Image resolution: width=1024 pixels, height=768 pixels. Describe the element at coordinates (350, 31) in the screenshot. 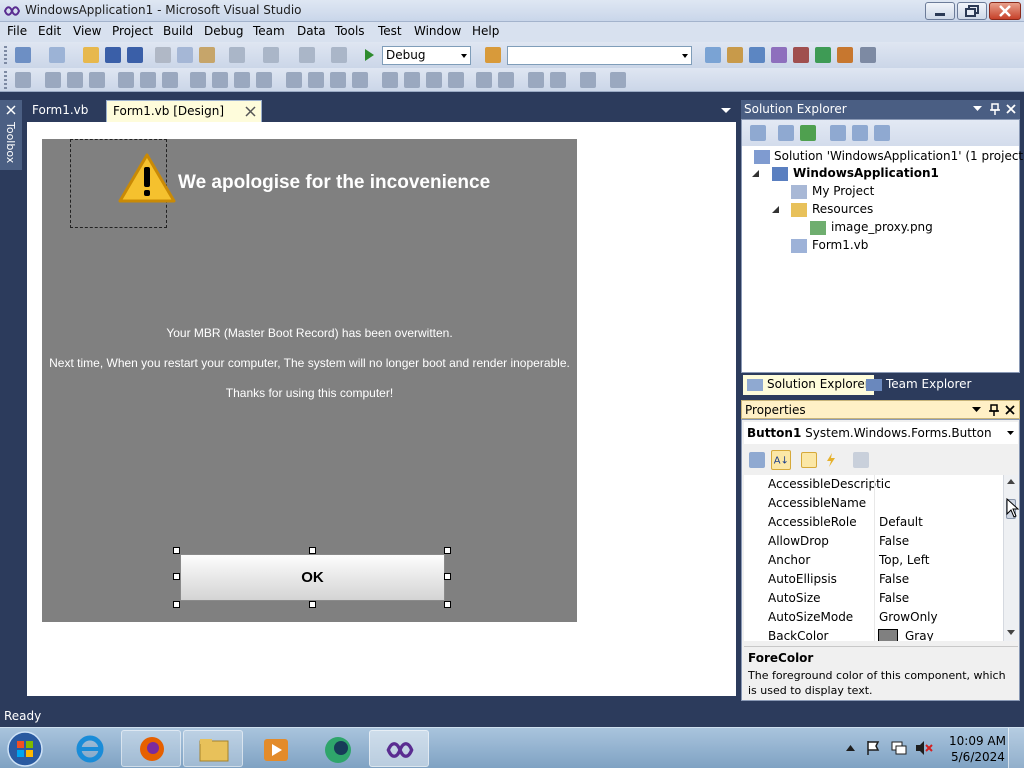

I see `menu-tools: Tools` at that location.